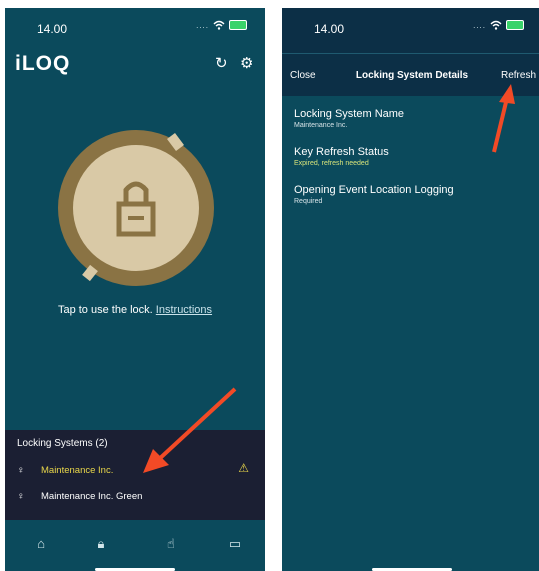 Image resolution: width=539 pixels, height=571 pixels. I want to click on locking-systems-title: Locking Systems (2), so click(62, 443).